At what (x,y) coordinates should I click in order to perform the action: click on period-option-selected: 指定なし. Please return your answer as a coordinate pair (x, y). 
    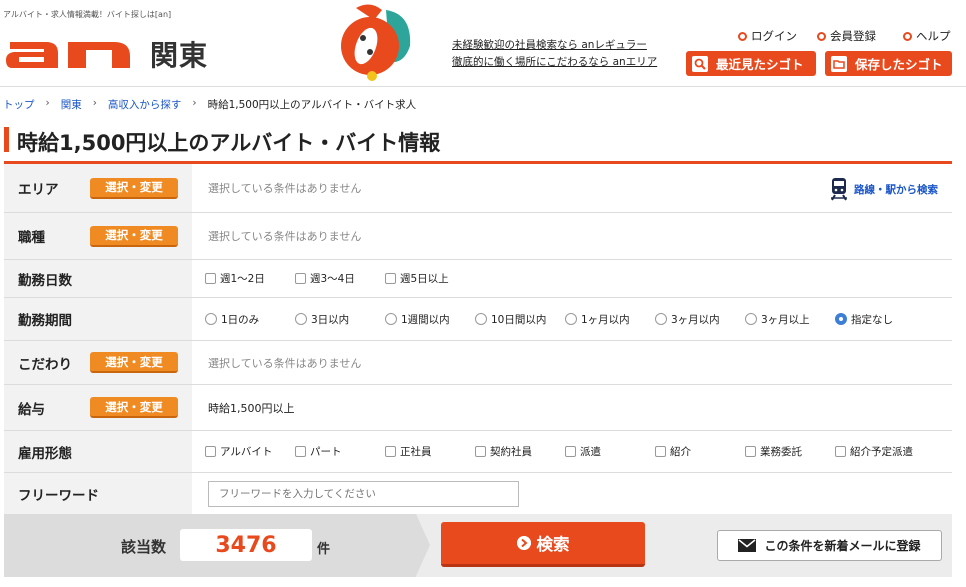
    Looking at the image, I should click on (864, 319).